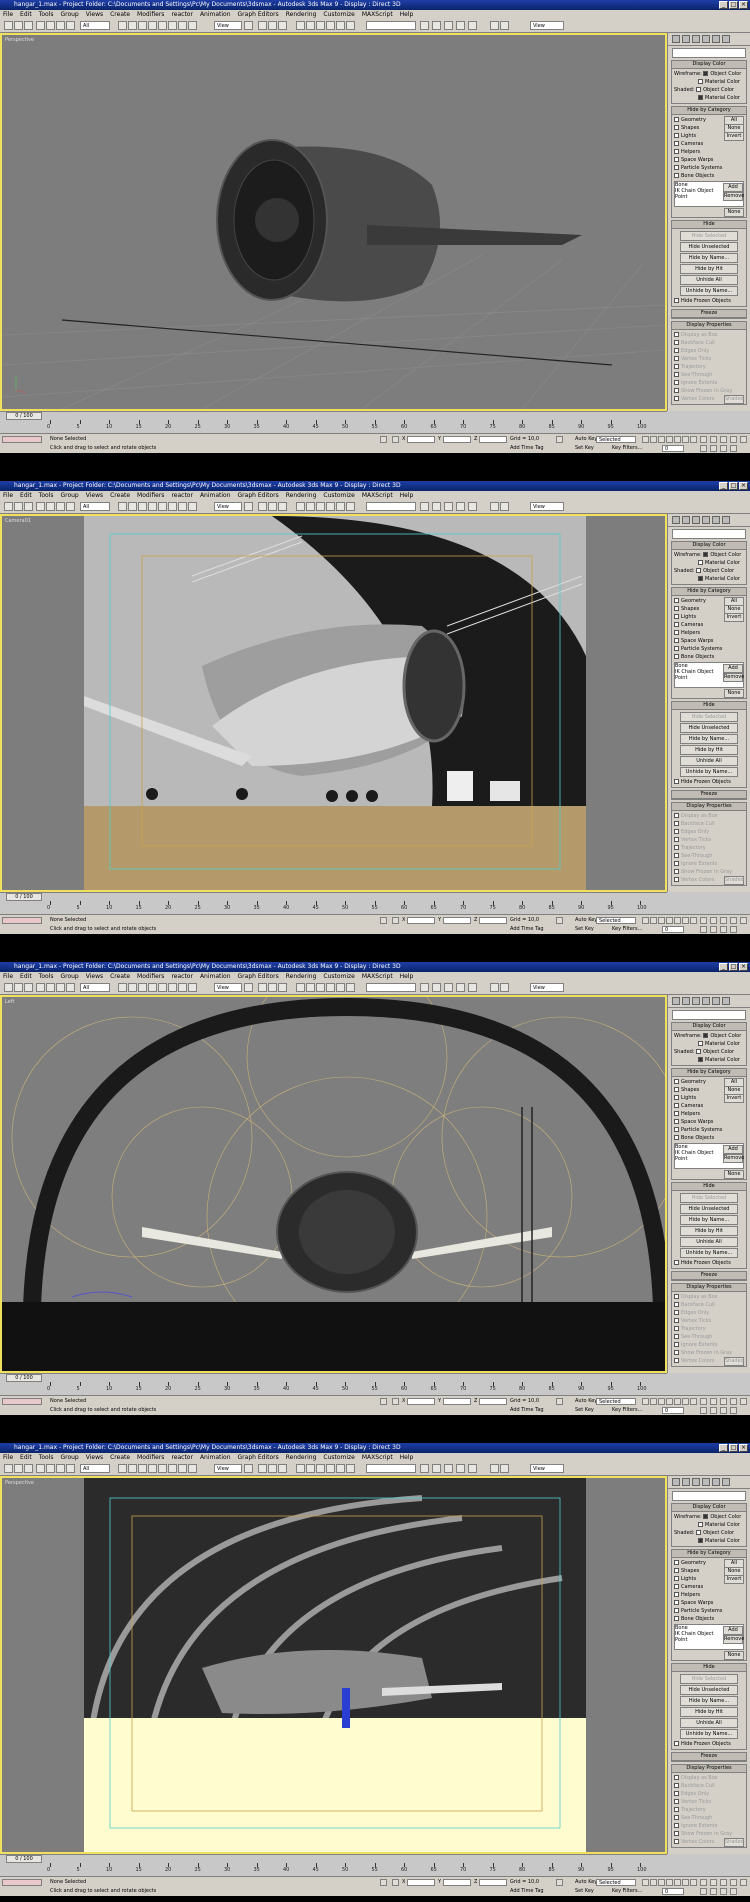 Image resolution: width=750 pixels, height=1902 pixels. Describe the element at coordinates (339, 976) in the screenshot. I see `menu-customize: Customize` at that location.